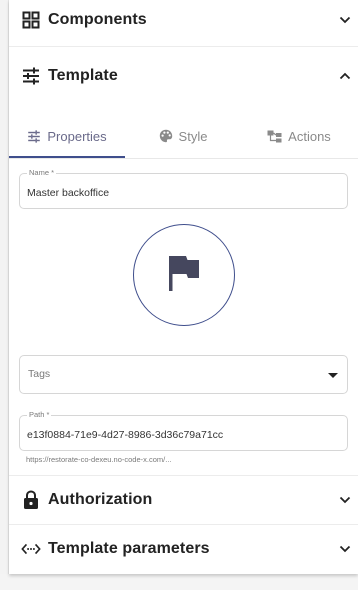 This screenshot has height=590, width=358. I want to click on code-brackets-icon, so click(31, 549).